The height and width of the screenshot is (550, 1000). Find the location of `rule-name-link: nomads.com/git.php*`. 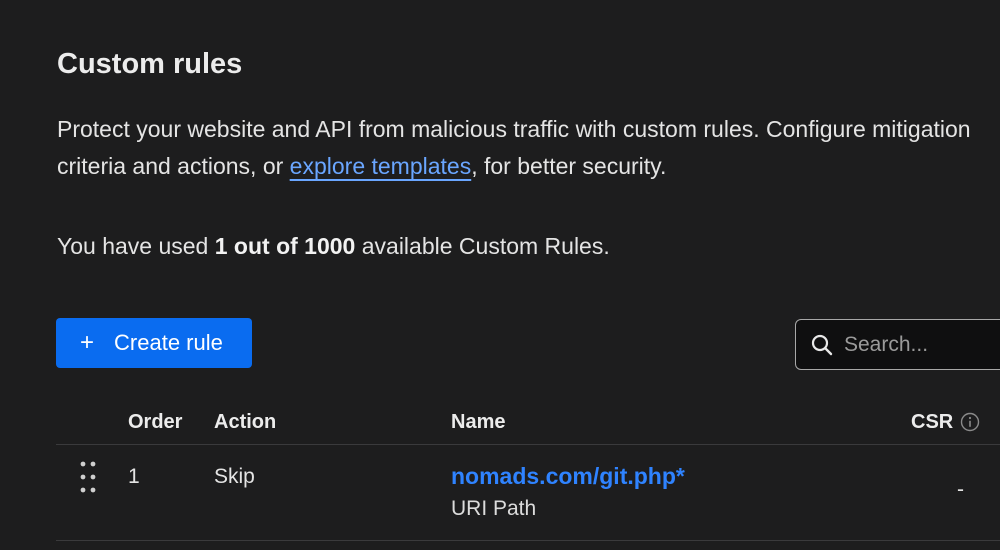

rule-name-link: nomads.com/git.php* is located at coordinates (568, 476).